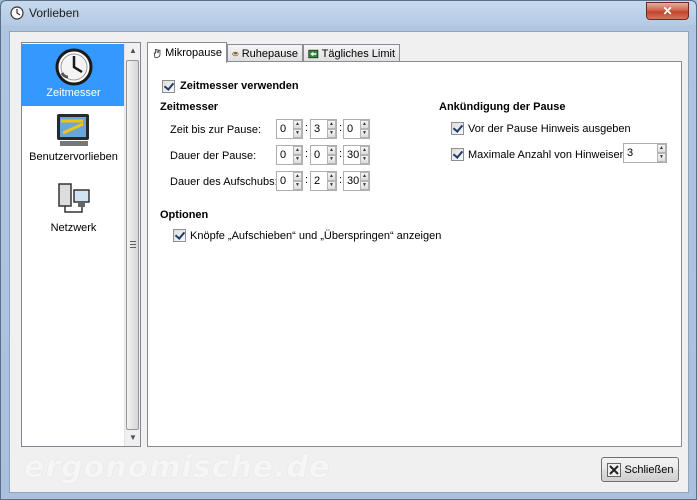  What do you see at coordinates (72, 130) in the screenshot?
I see `preferences-icon` at bounding box center [72, 130].